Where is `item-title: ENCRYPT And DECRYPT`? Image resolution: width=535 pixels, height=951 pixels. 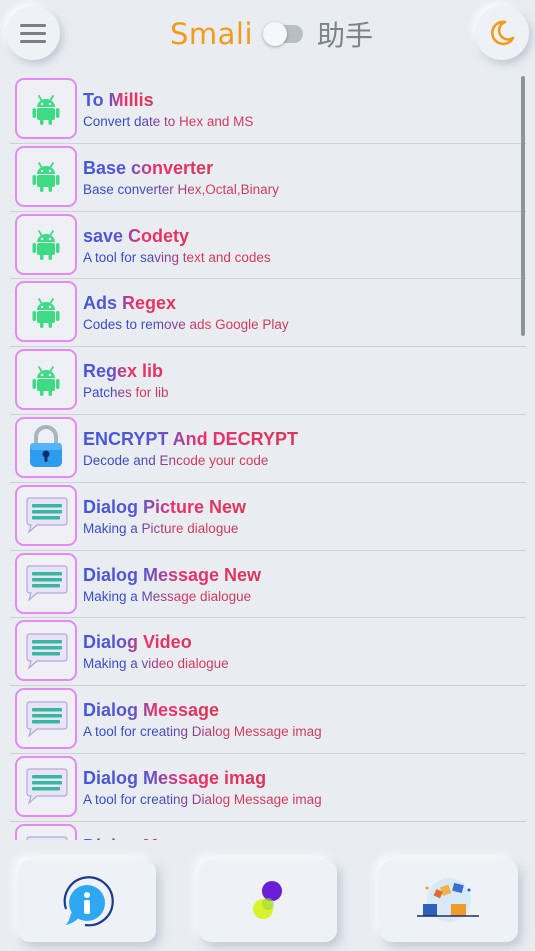 item-title: ENCRYPT And DECRYPT is located at coordinates (191, 438).